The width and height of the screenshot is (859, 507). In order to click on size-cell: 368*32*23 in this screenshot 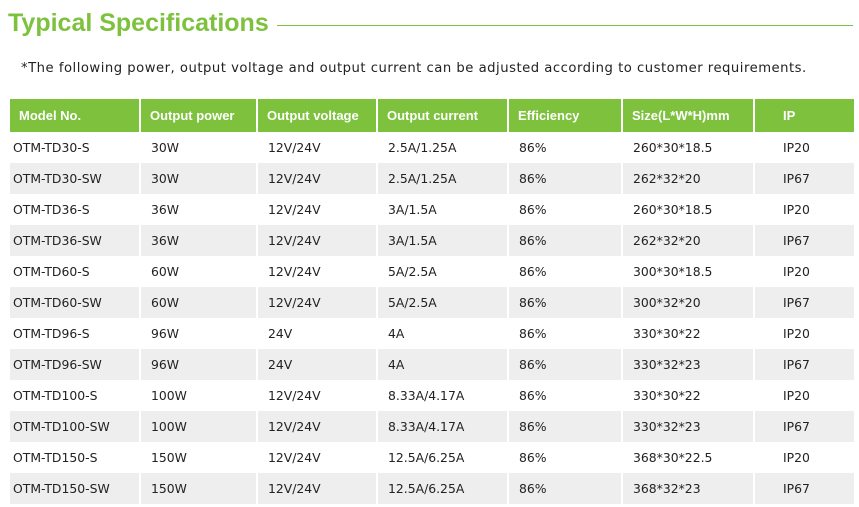, I will do `click(688, 488)`.